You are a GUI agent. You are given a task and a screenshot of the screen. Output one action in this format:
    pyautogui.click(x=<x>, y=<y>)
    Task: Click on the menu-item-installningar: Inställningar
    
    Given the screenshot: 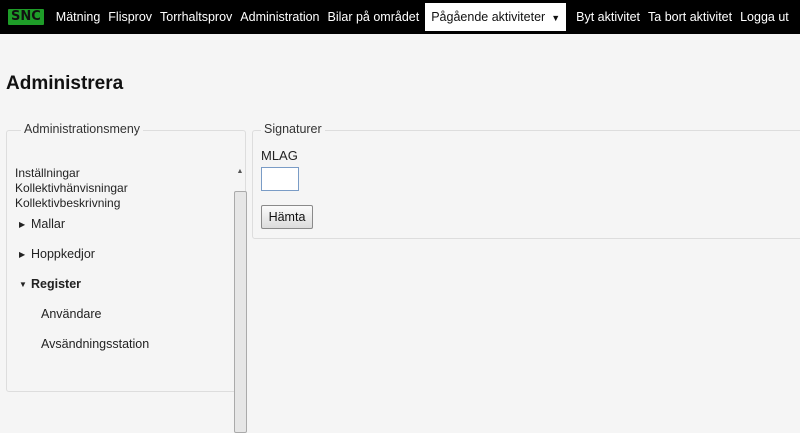 What is the action you would take?
    pyautogui.click(x=120, y=173)
    